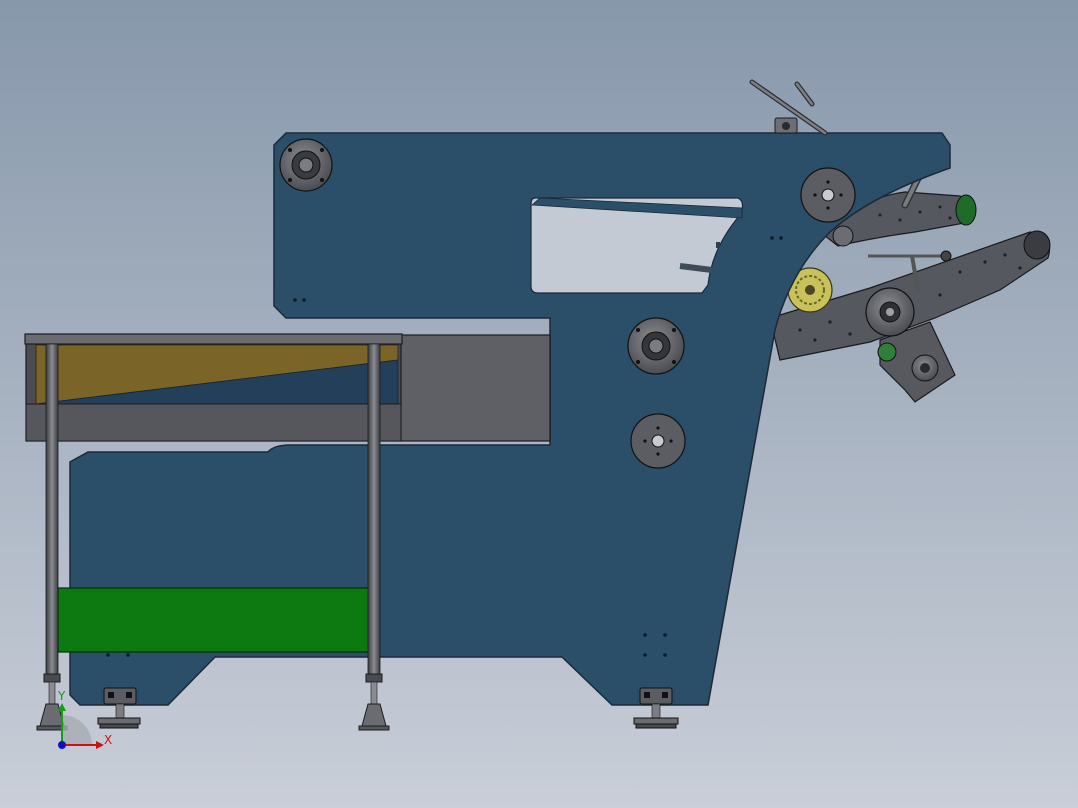 This screenshot has height=808, width=1078. I want to click on triad-x-label: X, so click(108, 740).